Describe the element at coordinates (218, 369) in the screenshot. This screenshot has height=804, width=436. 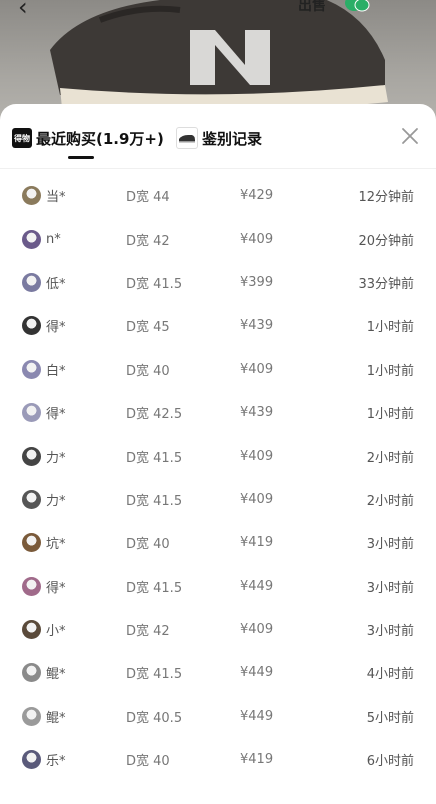
I see `purchase-record-row: 白* D宽 40 ¥409 1小时前` at that location.